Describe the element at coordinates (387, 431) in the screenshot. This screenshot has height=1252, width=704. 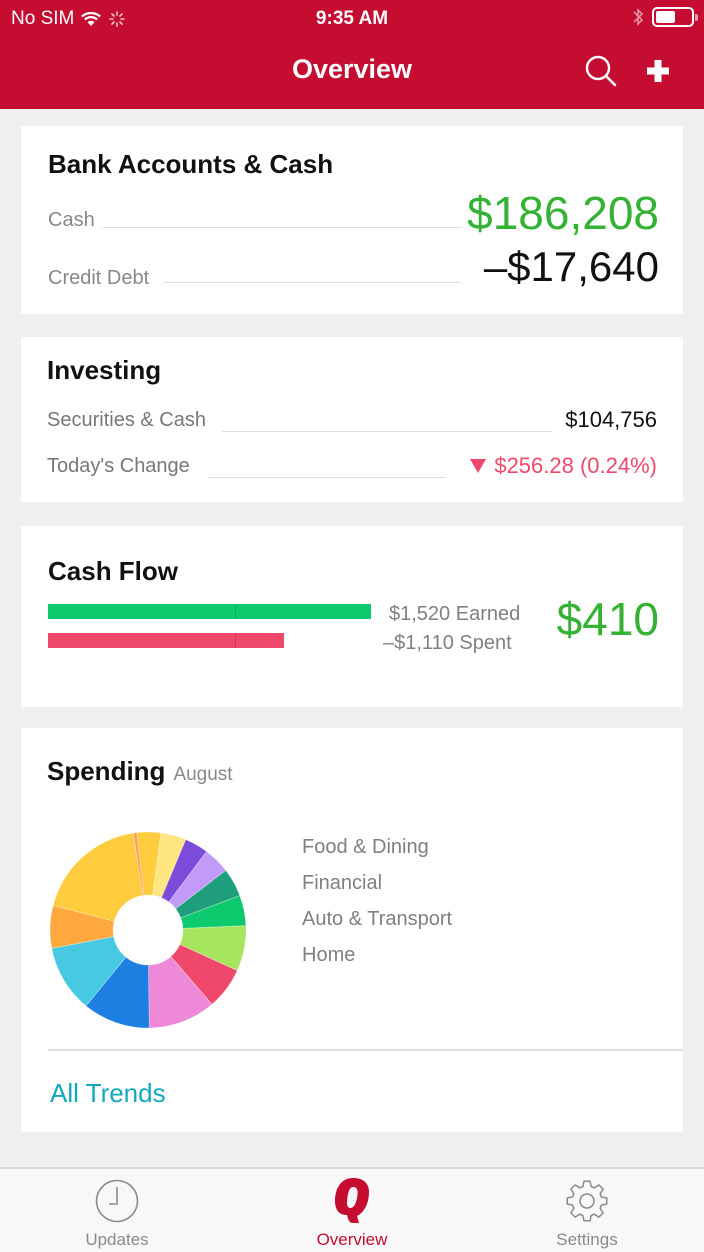
I see `securities-leader` at that location.